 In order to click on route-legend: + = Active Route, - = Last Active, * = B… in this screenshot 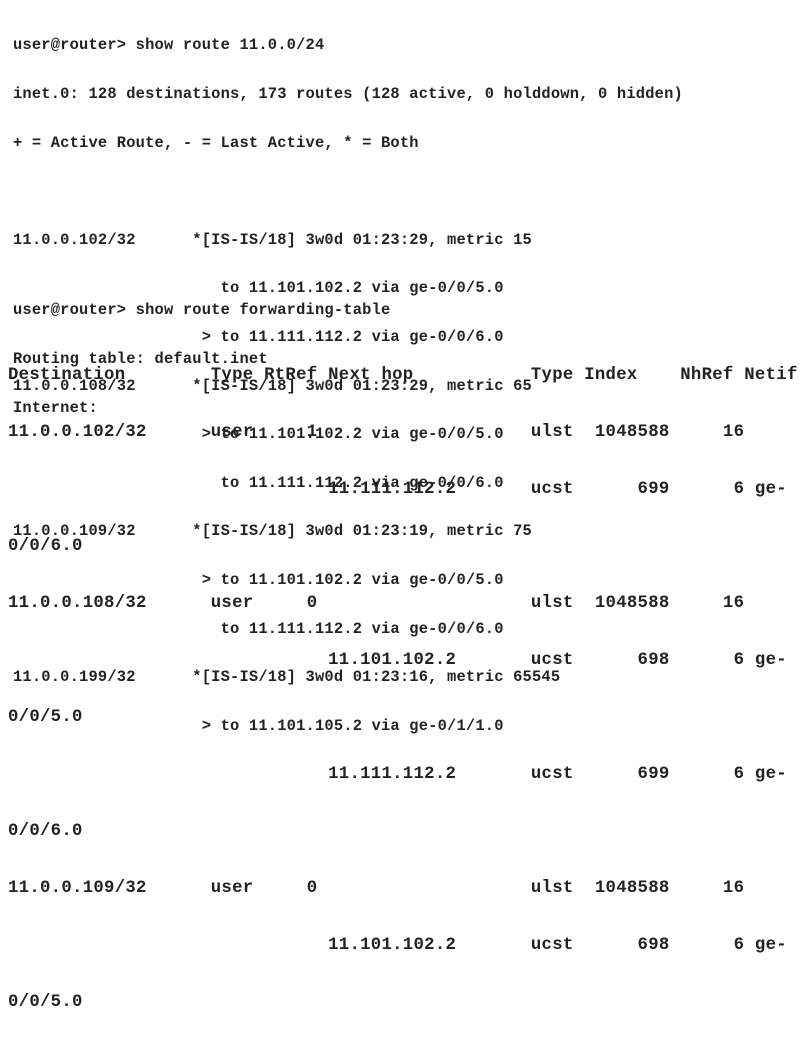, I will do `click(216, 142)`.